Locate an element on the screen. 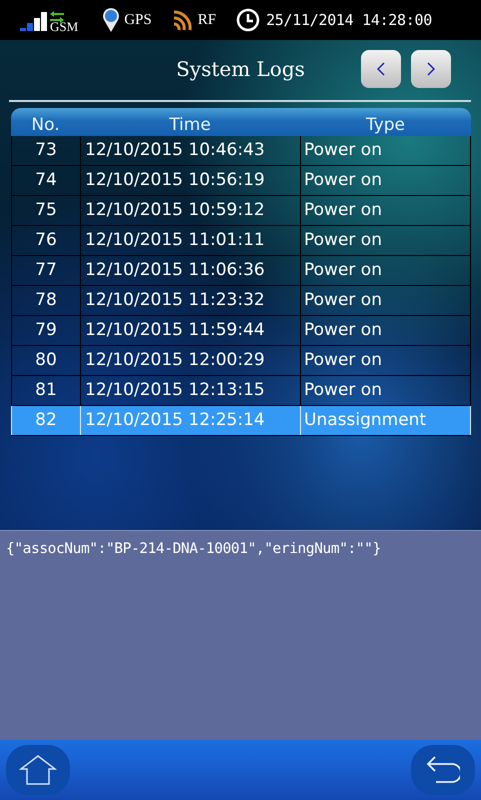 The height and width of the screenshot is (800, 481). previous-button is located at coordinates (381, 69).